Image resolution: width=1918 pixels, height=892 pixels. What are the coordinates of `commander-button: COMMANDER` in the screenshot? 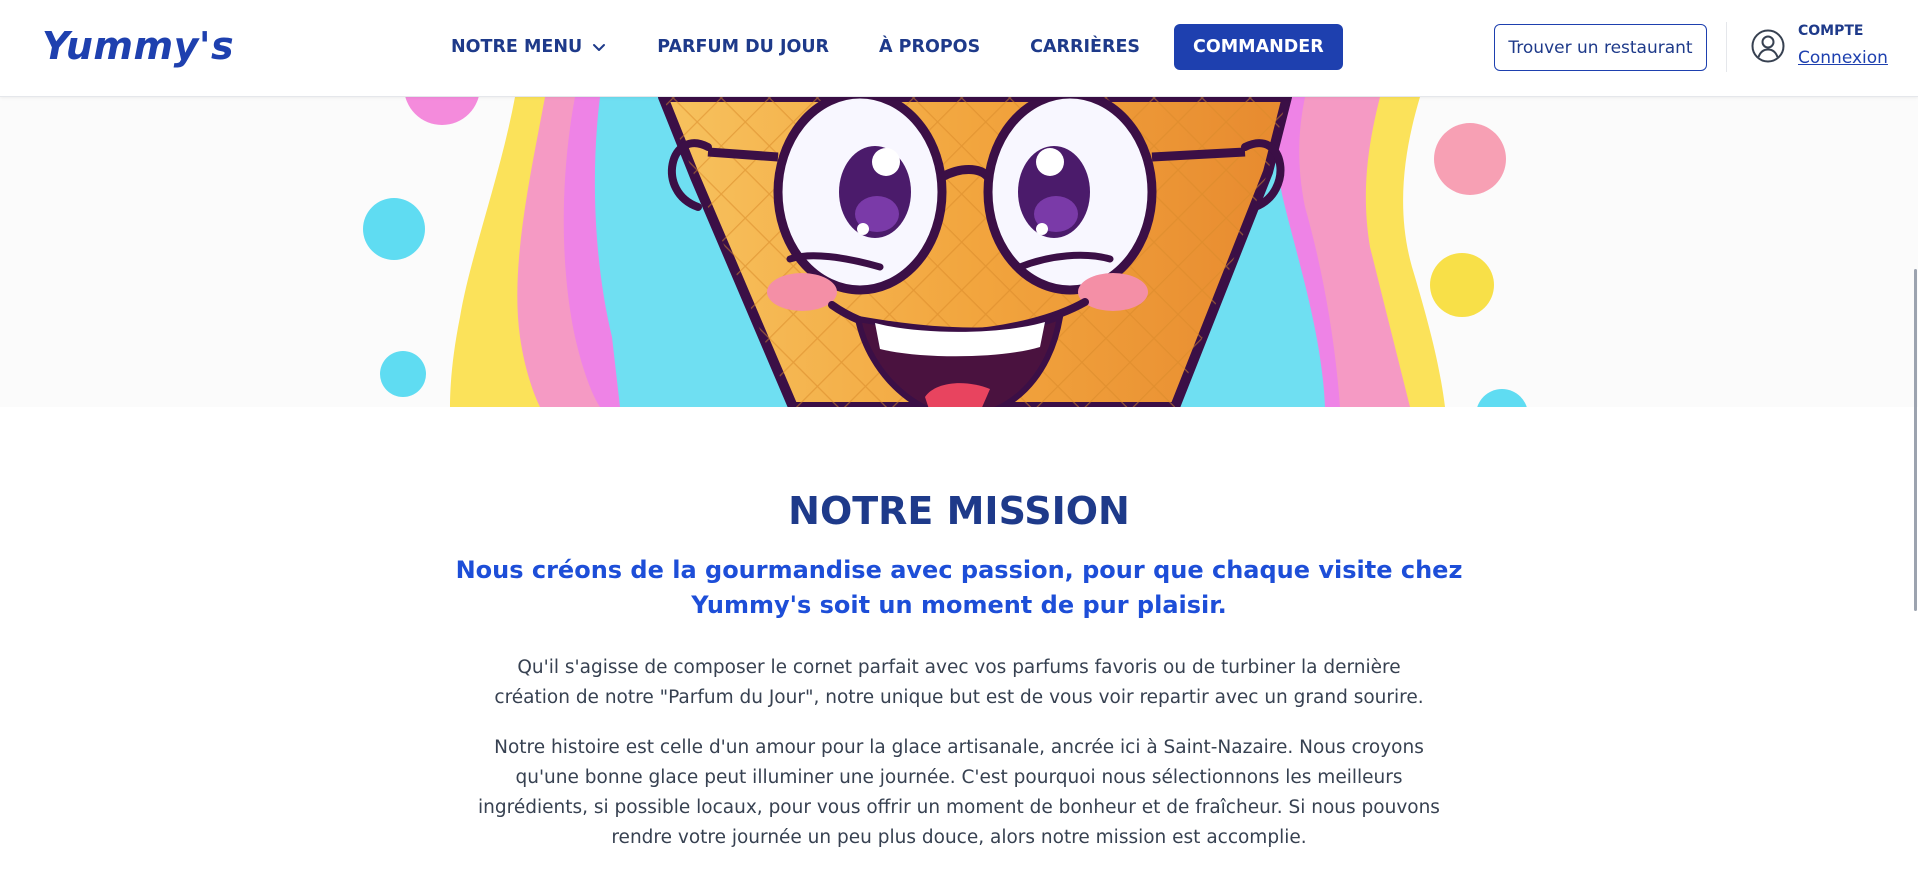 It's located at (1258, 47).